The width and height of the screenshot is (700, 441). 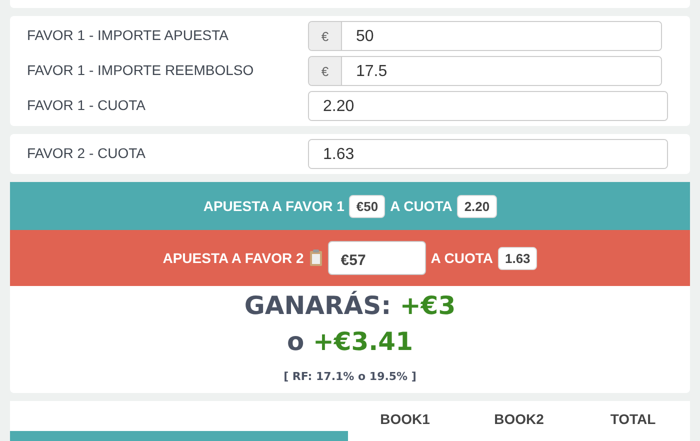 I want to click on odds-chip: 1.63, so click(x=518, y=258).